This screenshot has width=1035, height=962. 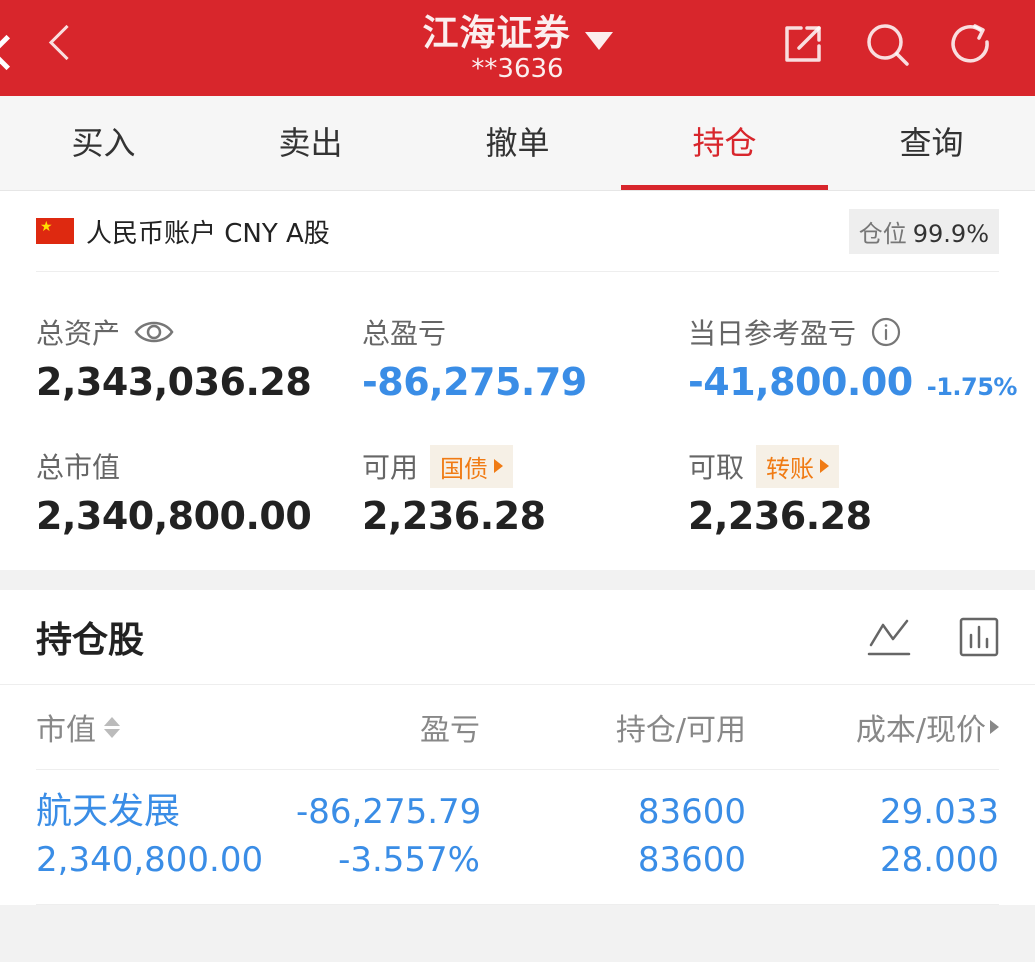 What do you see at coordinates (886, 332) in the screenshot?
I see `info-icon` at bounding box center [886, 332].